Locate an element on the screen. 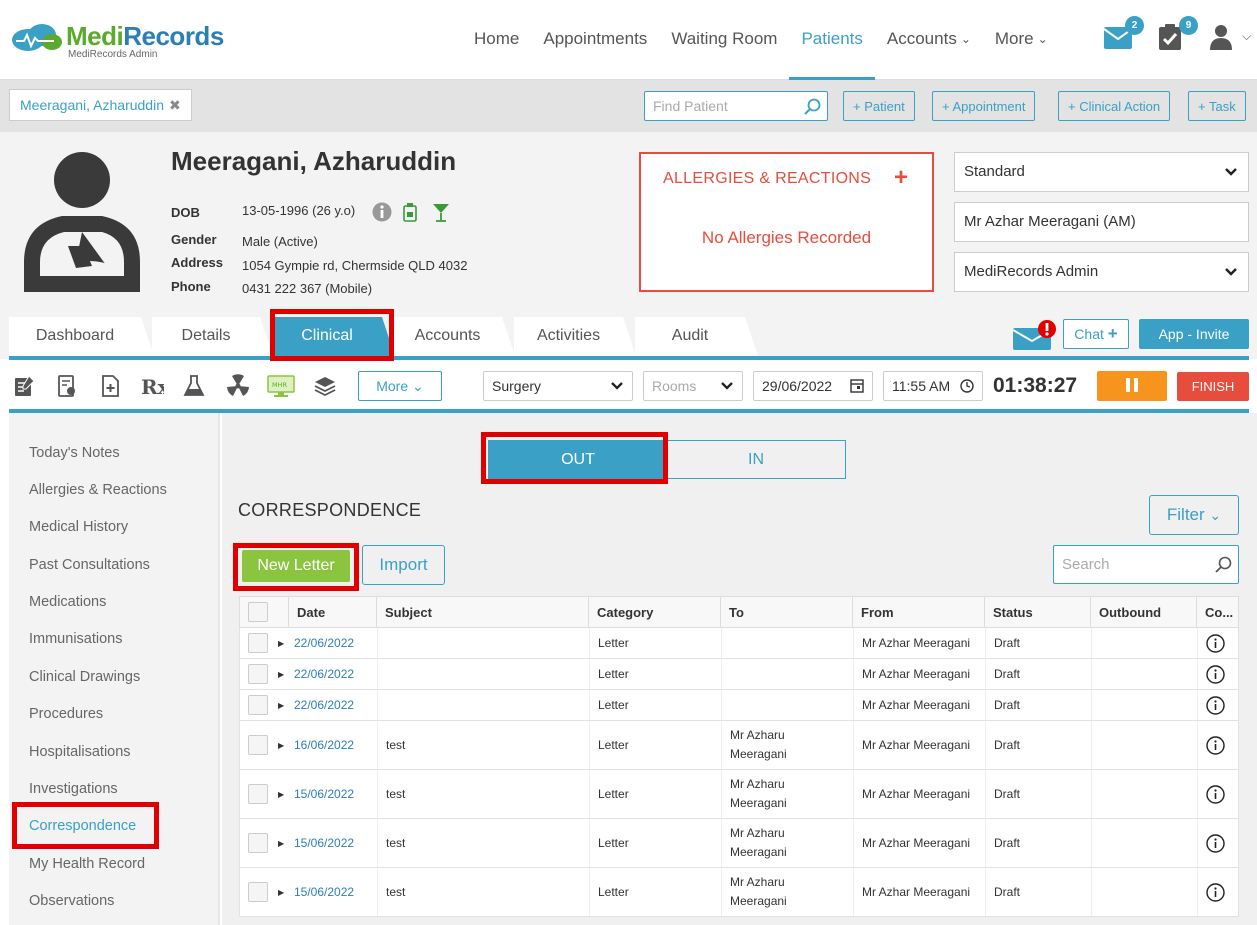 The height and width of the screenshot is (925, 1257). pause-button is located at coordinates (1132, 386).